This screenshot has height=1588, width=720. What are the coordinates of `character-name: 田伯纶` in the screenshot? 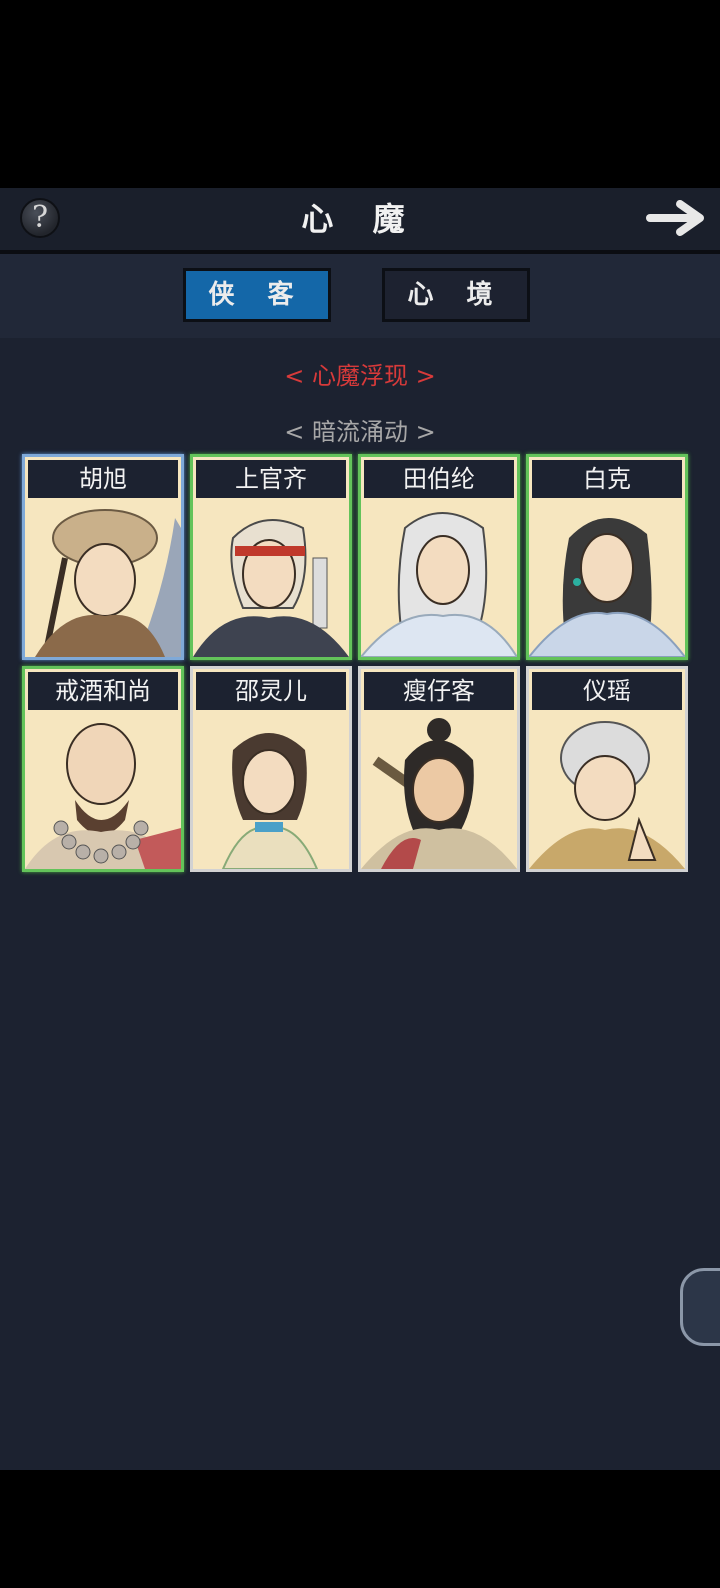 It's located at (439, 479).